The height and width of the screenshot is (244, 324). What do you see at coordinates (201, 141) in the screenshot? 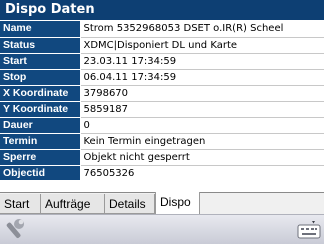
I see `field-value: Kein Termin eingetragen` at bounding box center [201, 141].